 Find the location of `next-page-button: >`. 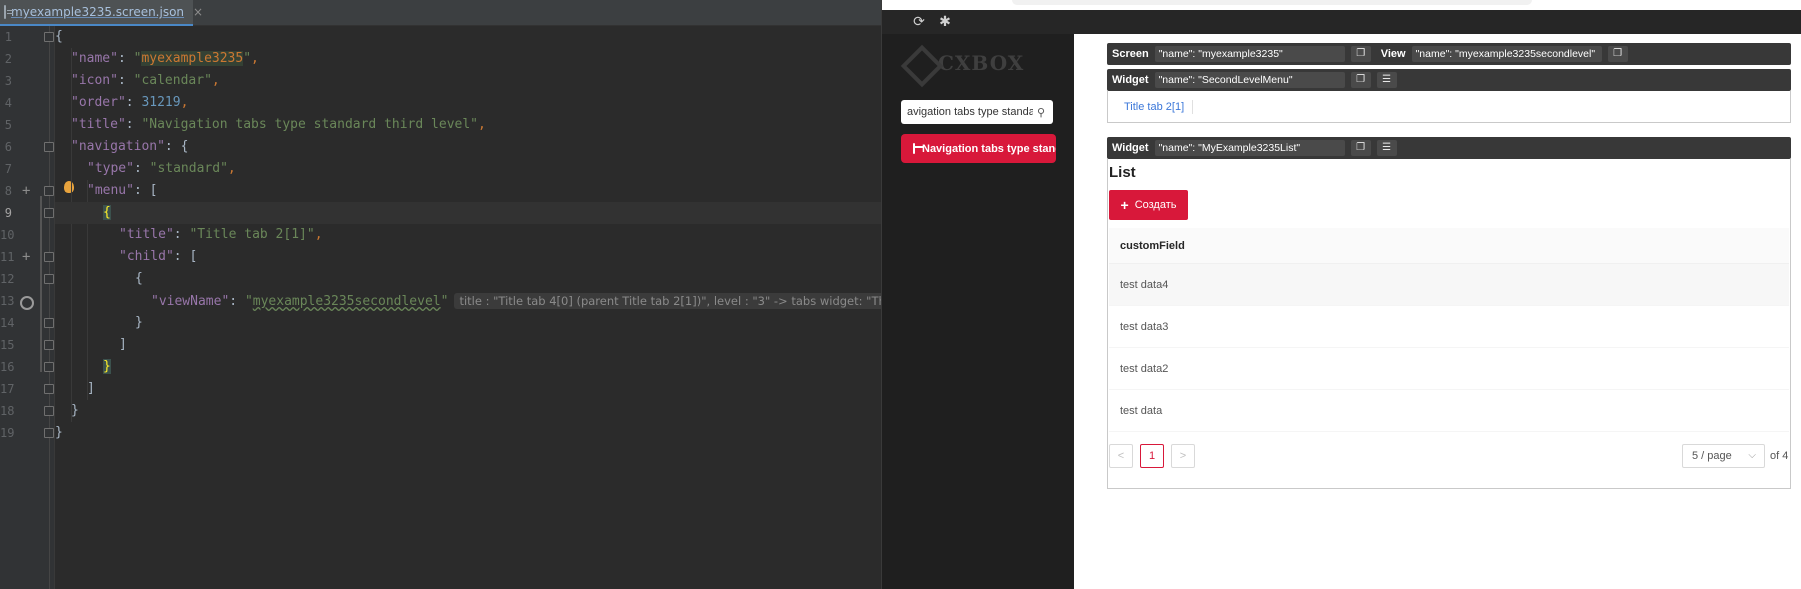

next-page-button: > is located at coordinates (1183, 456).